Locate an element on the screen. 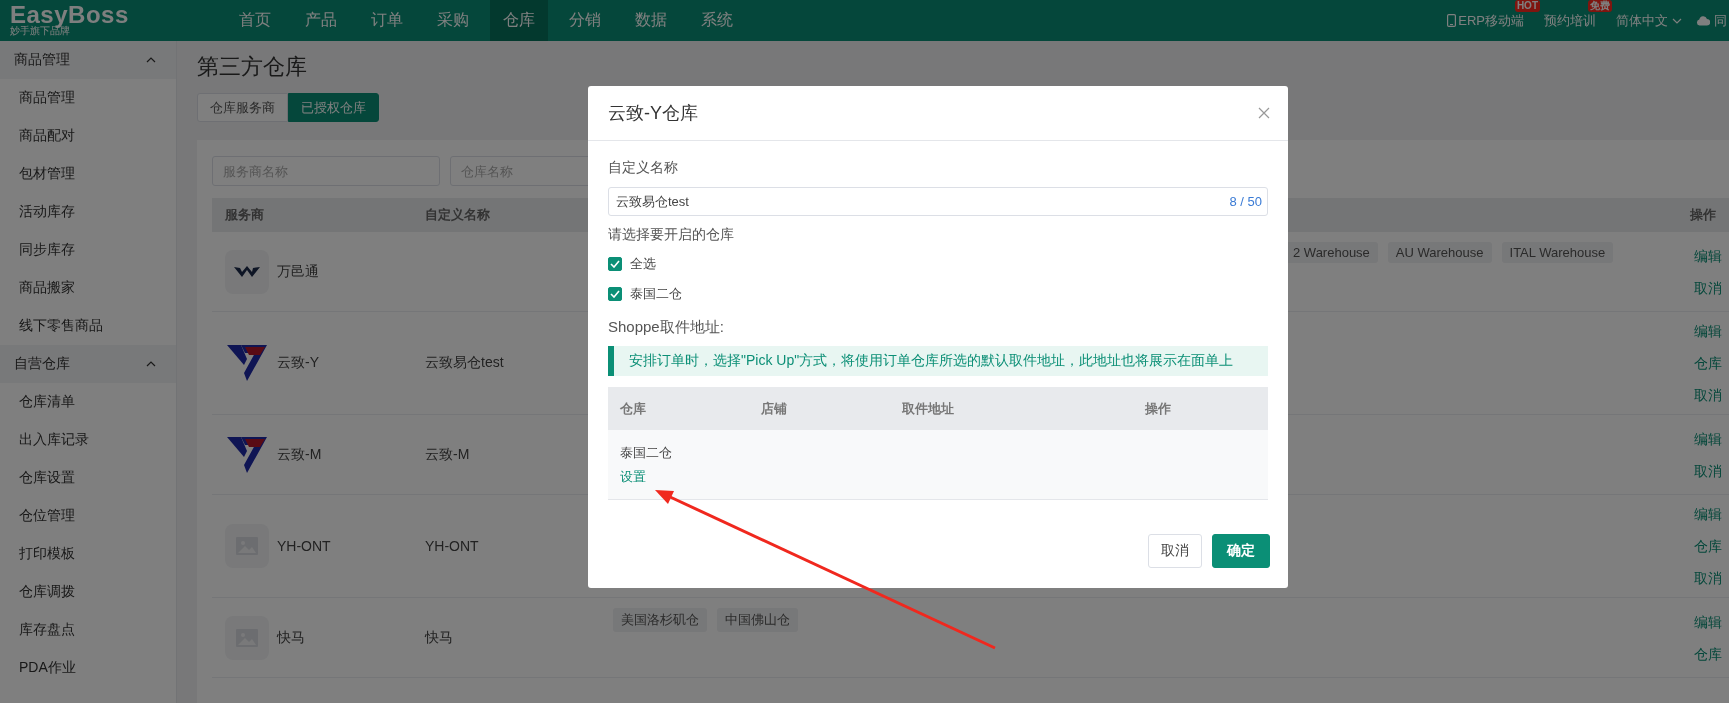  sidebar-item: 出入库记录 is located at coordinates (88, 440).